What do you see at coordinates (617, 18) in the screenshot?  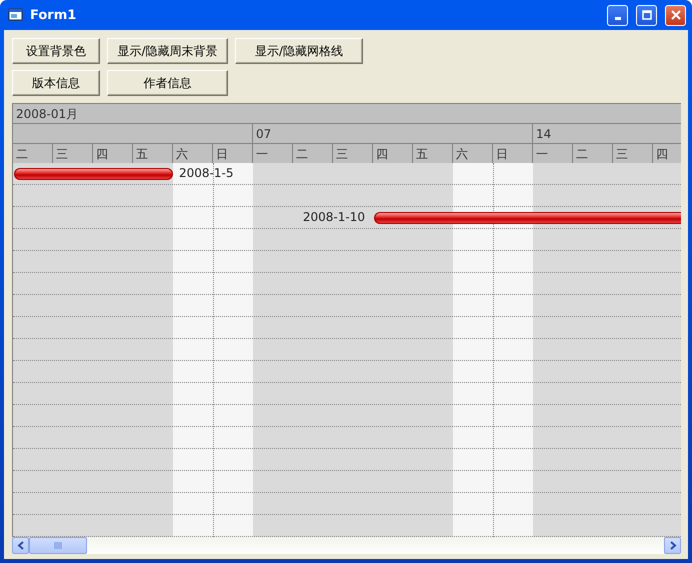 I see `minimize-icon` at bounding box center [617, 18].